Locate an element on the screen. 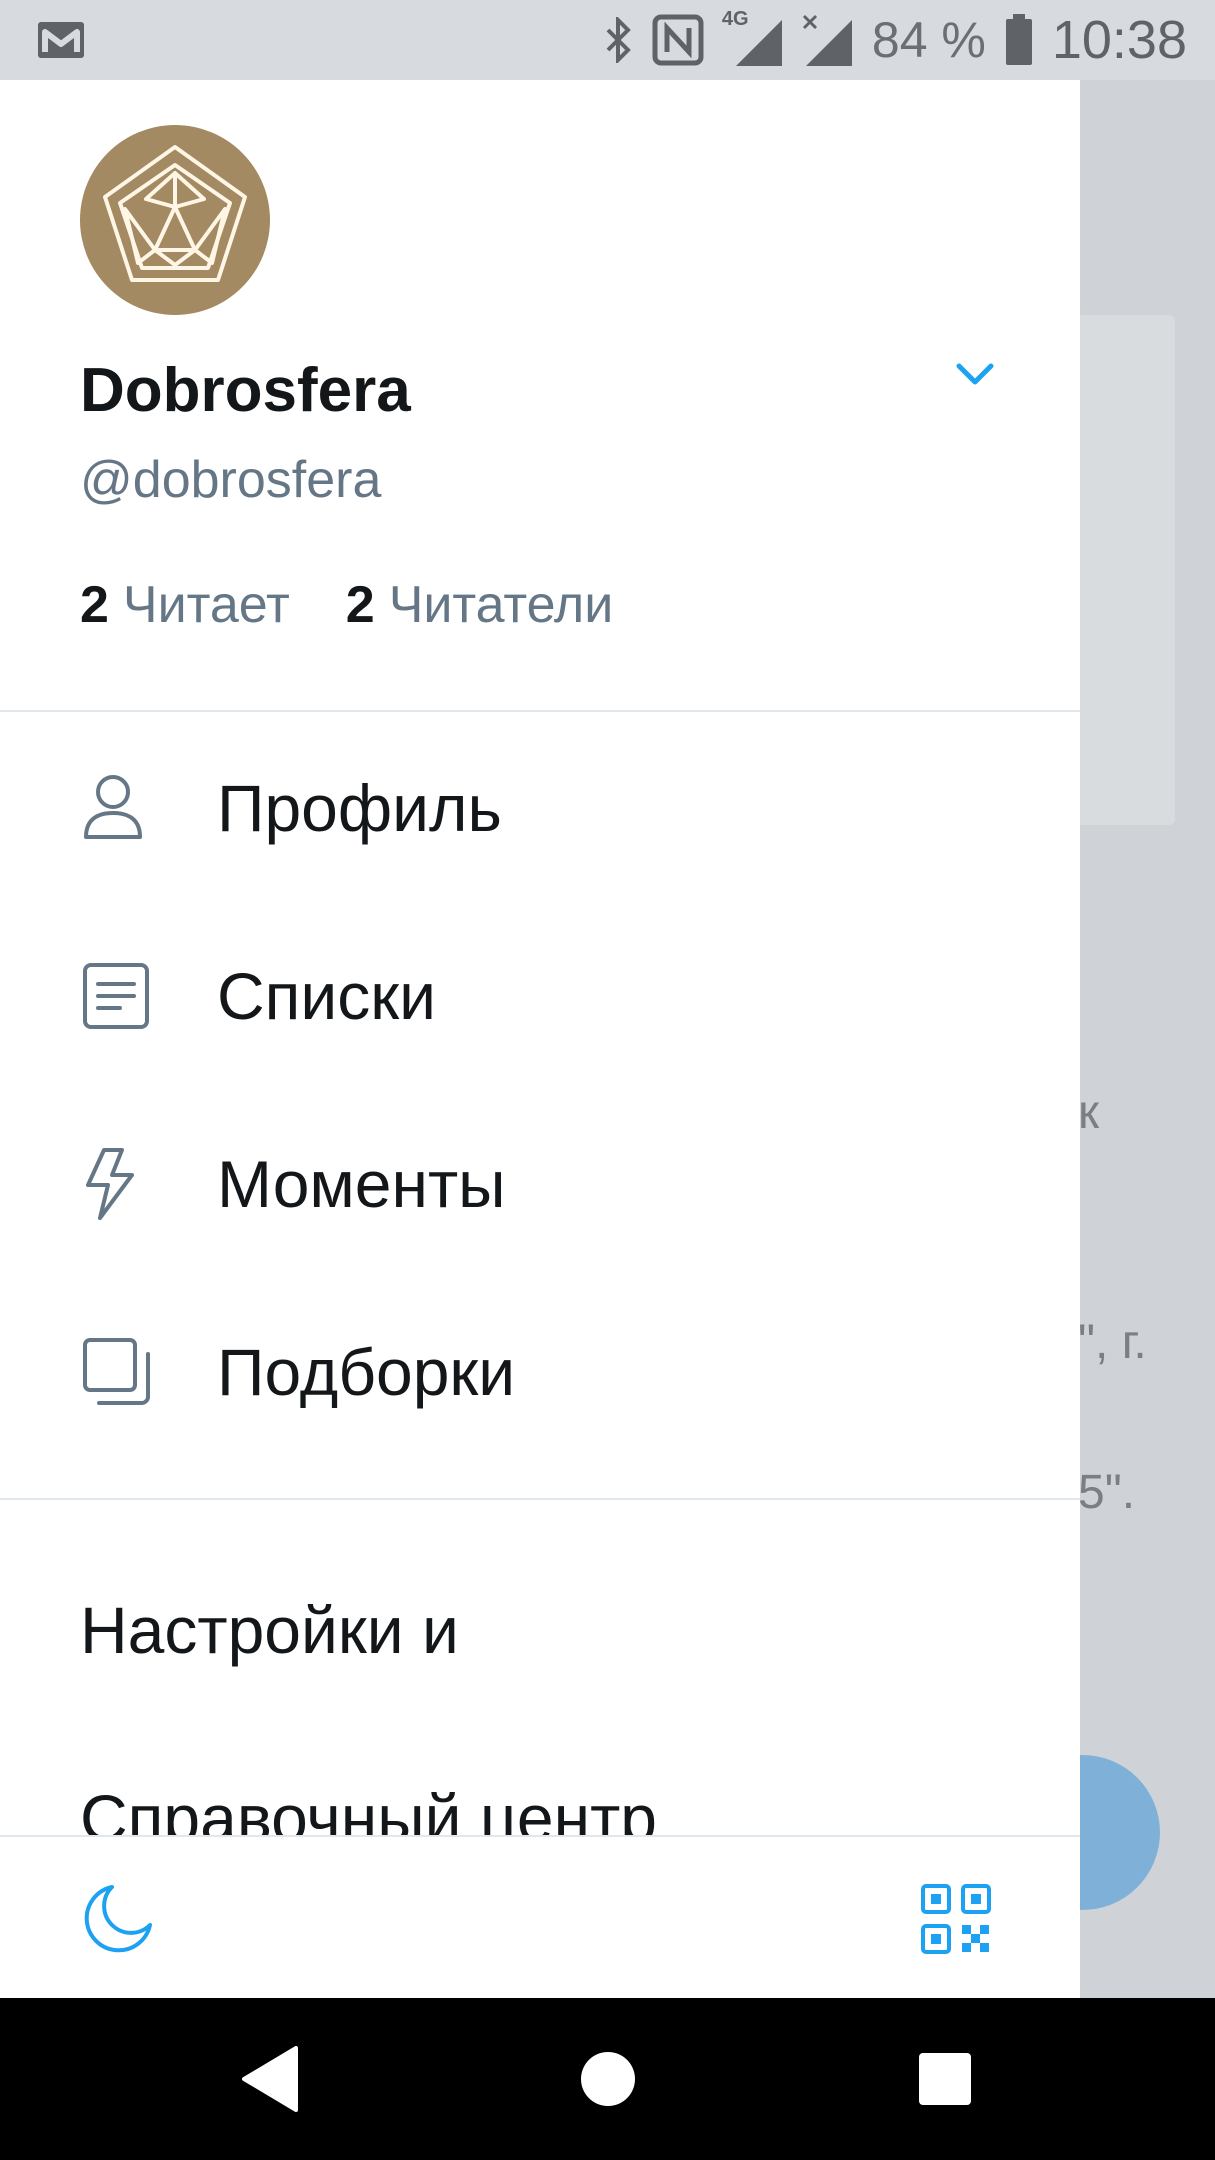 The width and height of the screenshot is (1215, 2160). settings-and-privacy-link: Настройки и is located at coordinates (269, 1630).